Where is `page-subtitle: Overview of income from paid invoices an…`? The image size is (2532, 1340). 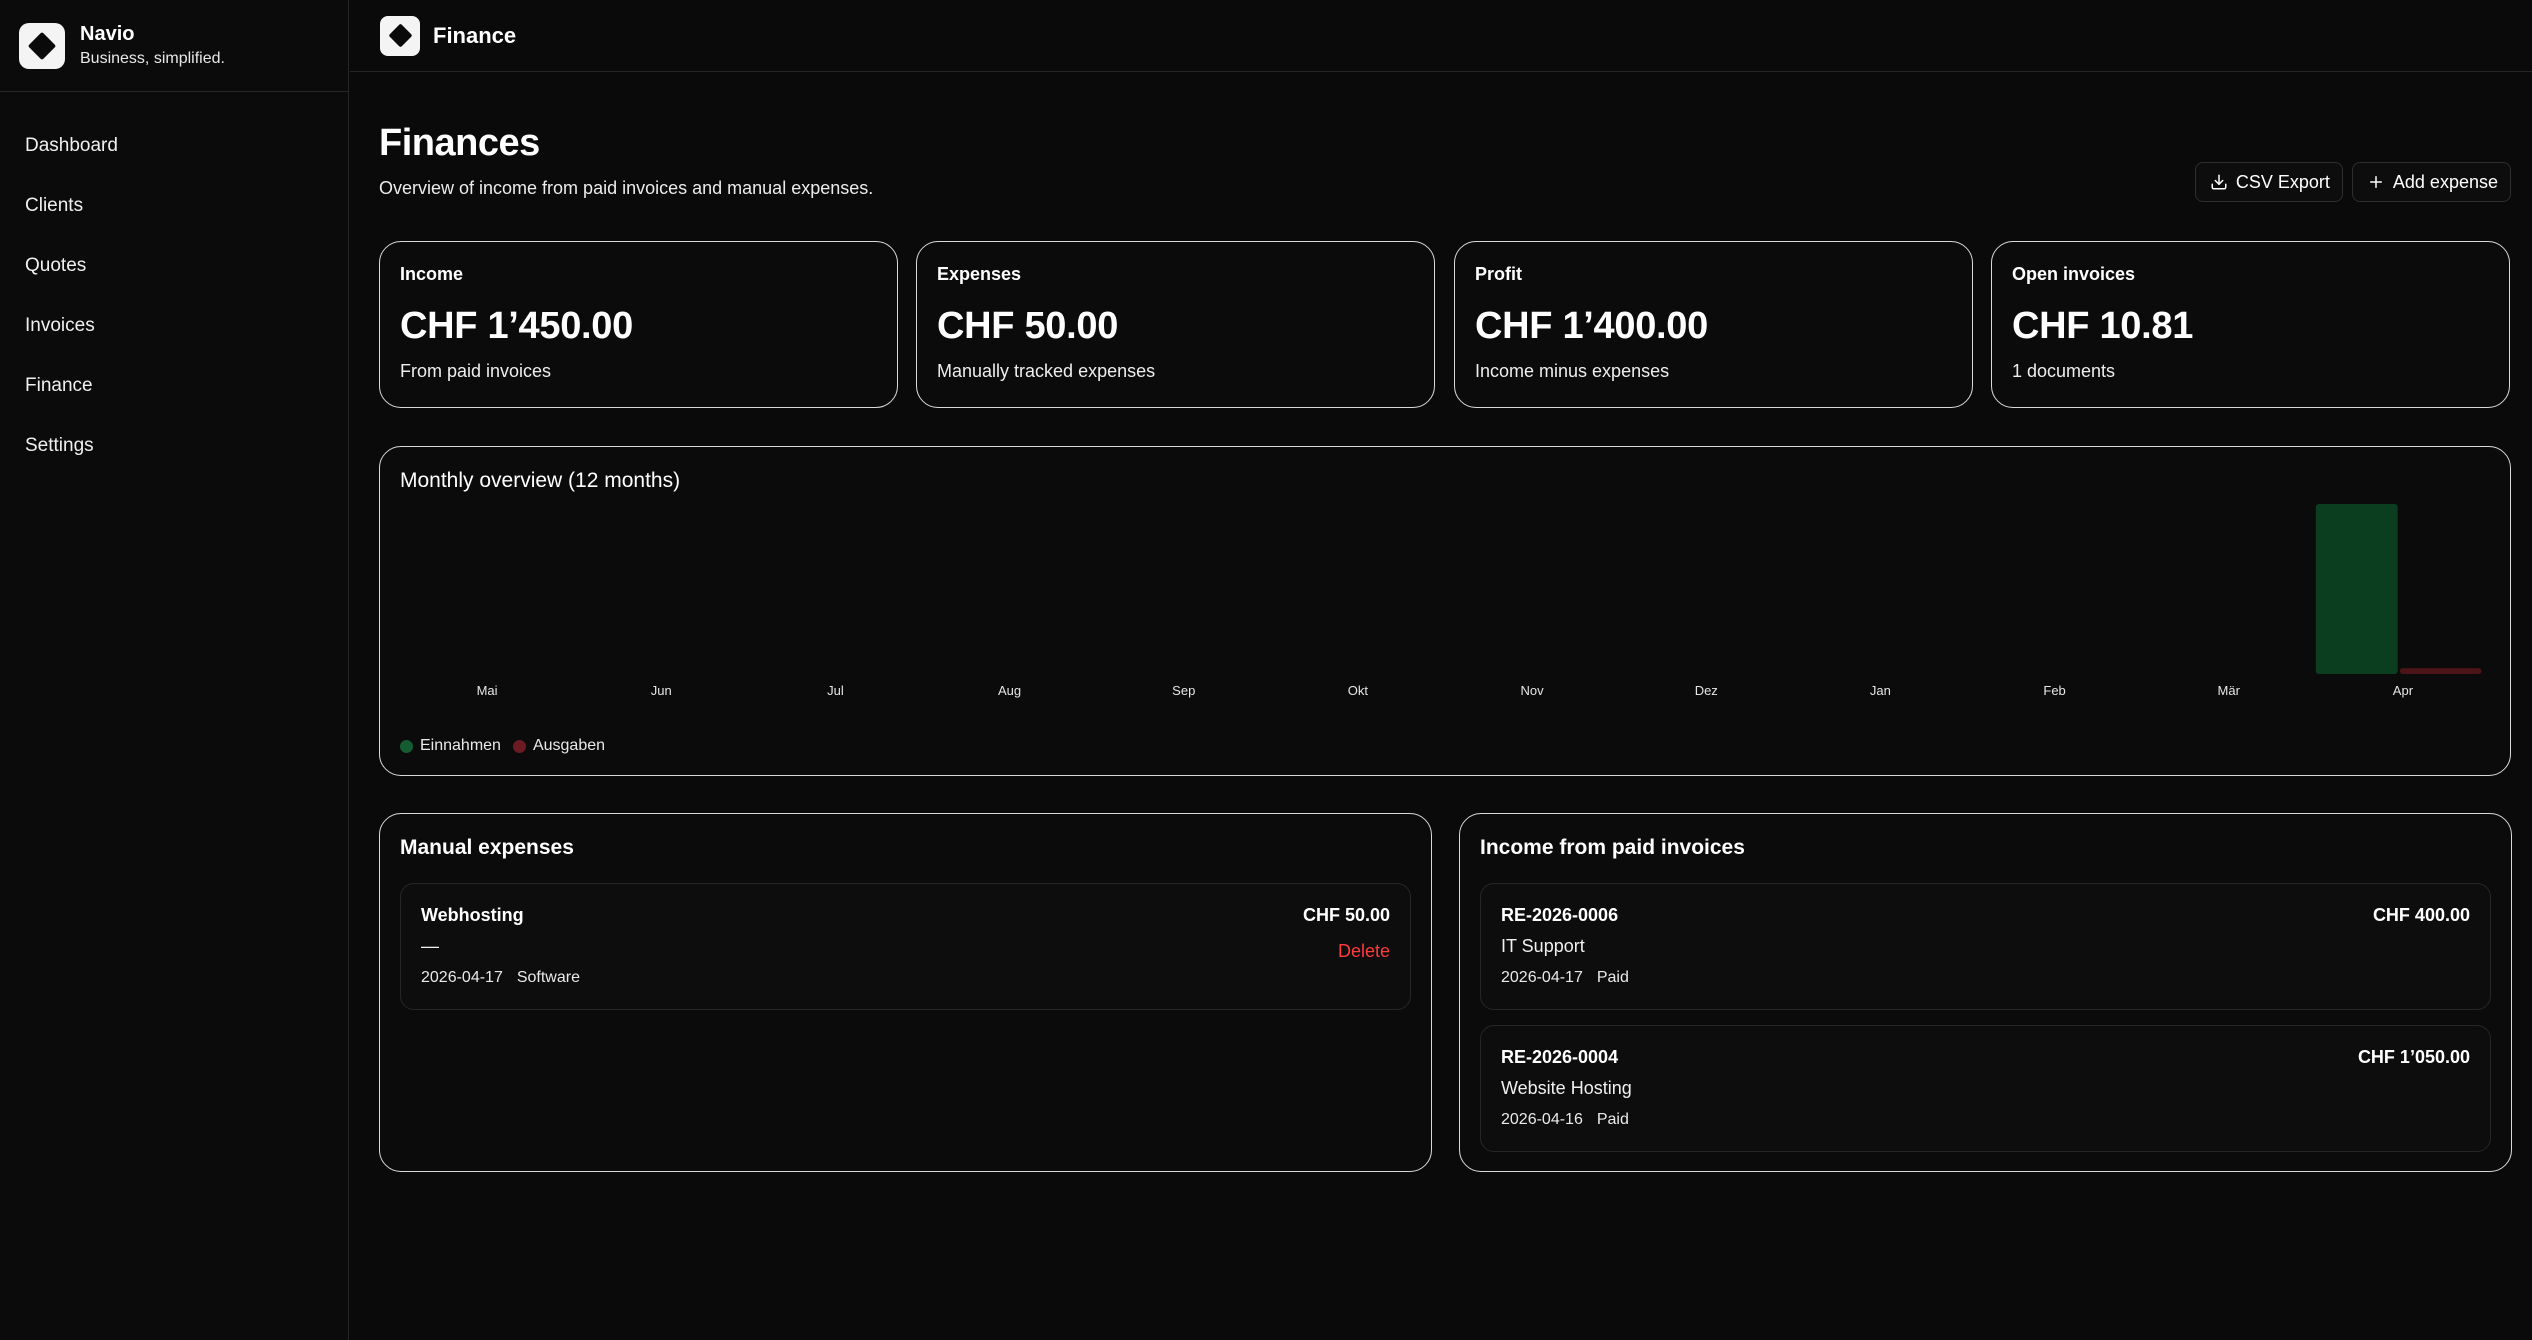 page-subtitle: Overview of income from paid invoices an… is located at coordinates (626, 188).